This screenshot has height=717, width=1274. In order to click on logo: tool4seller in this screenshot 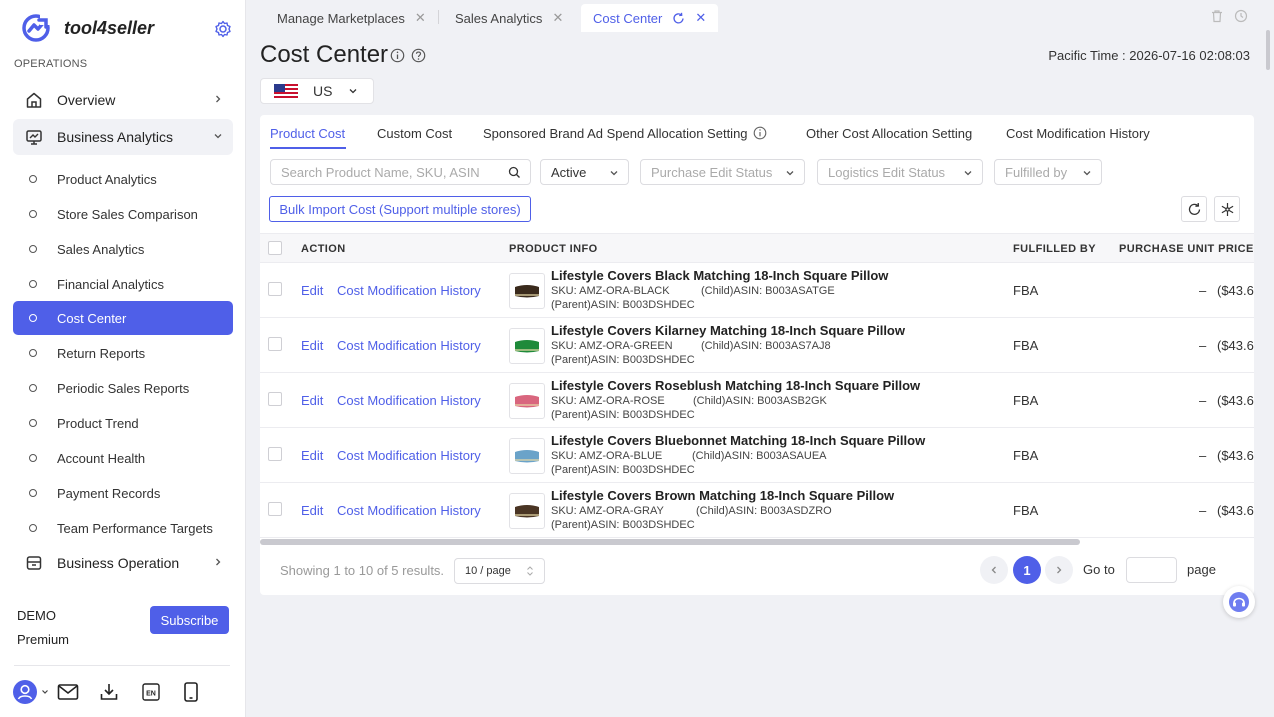, I will do `click(87, 28)`.